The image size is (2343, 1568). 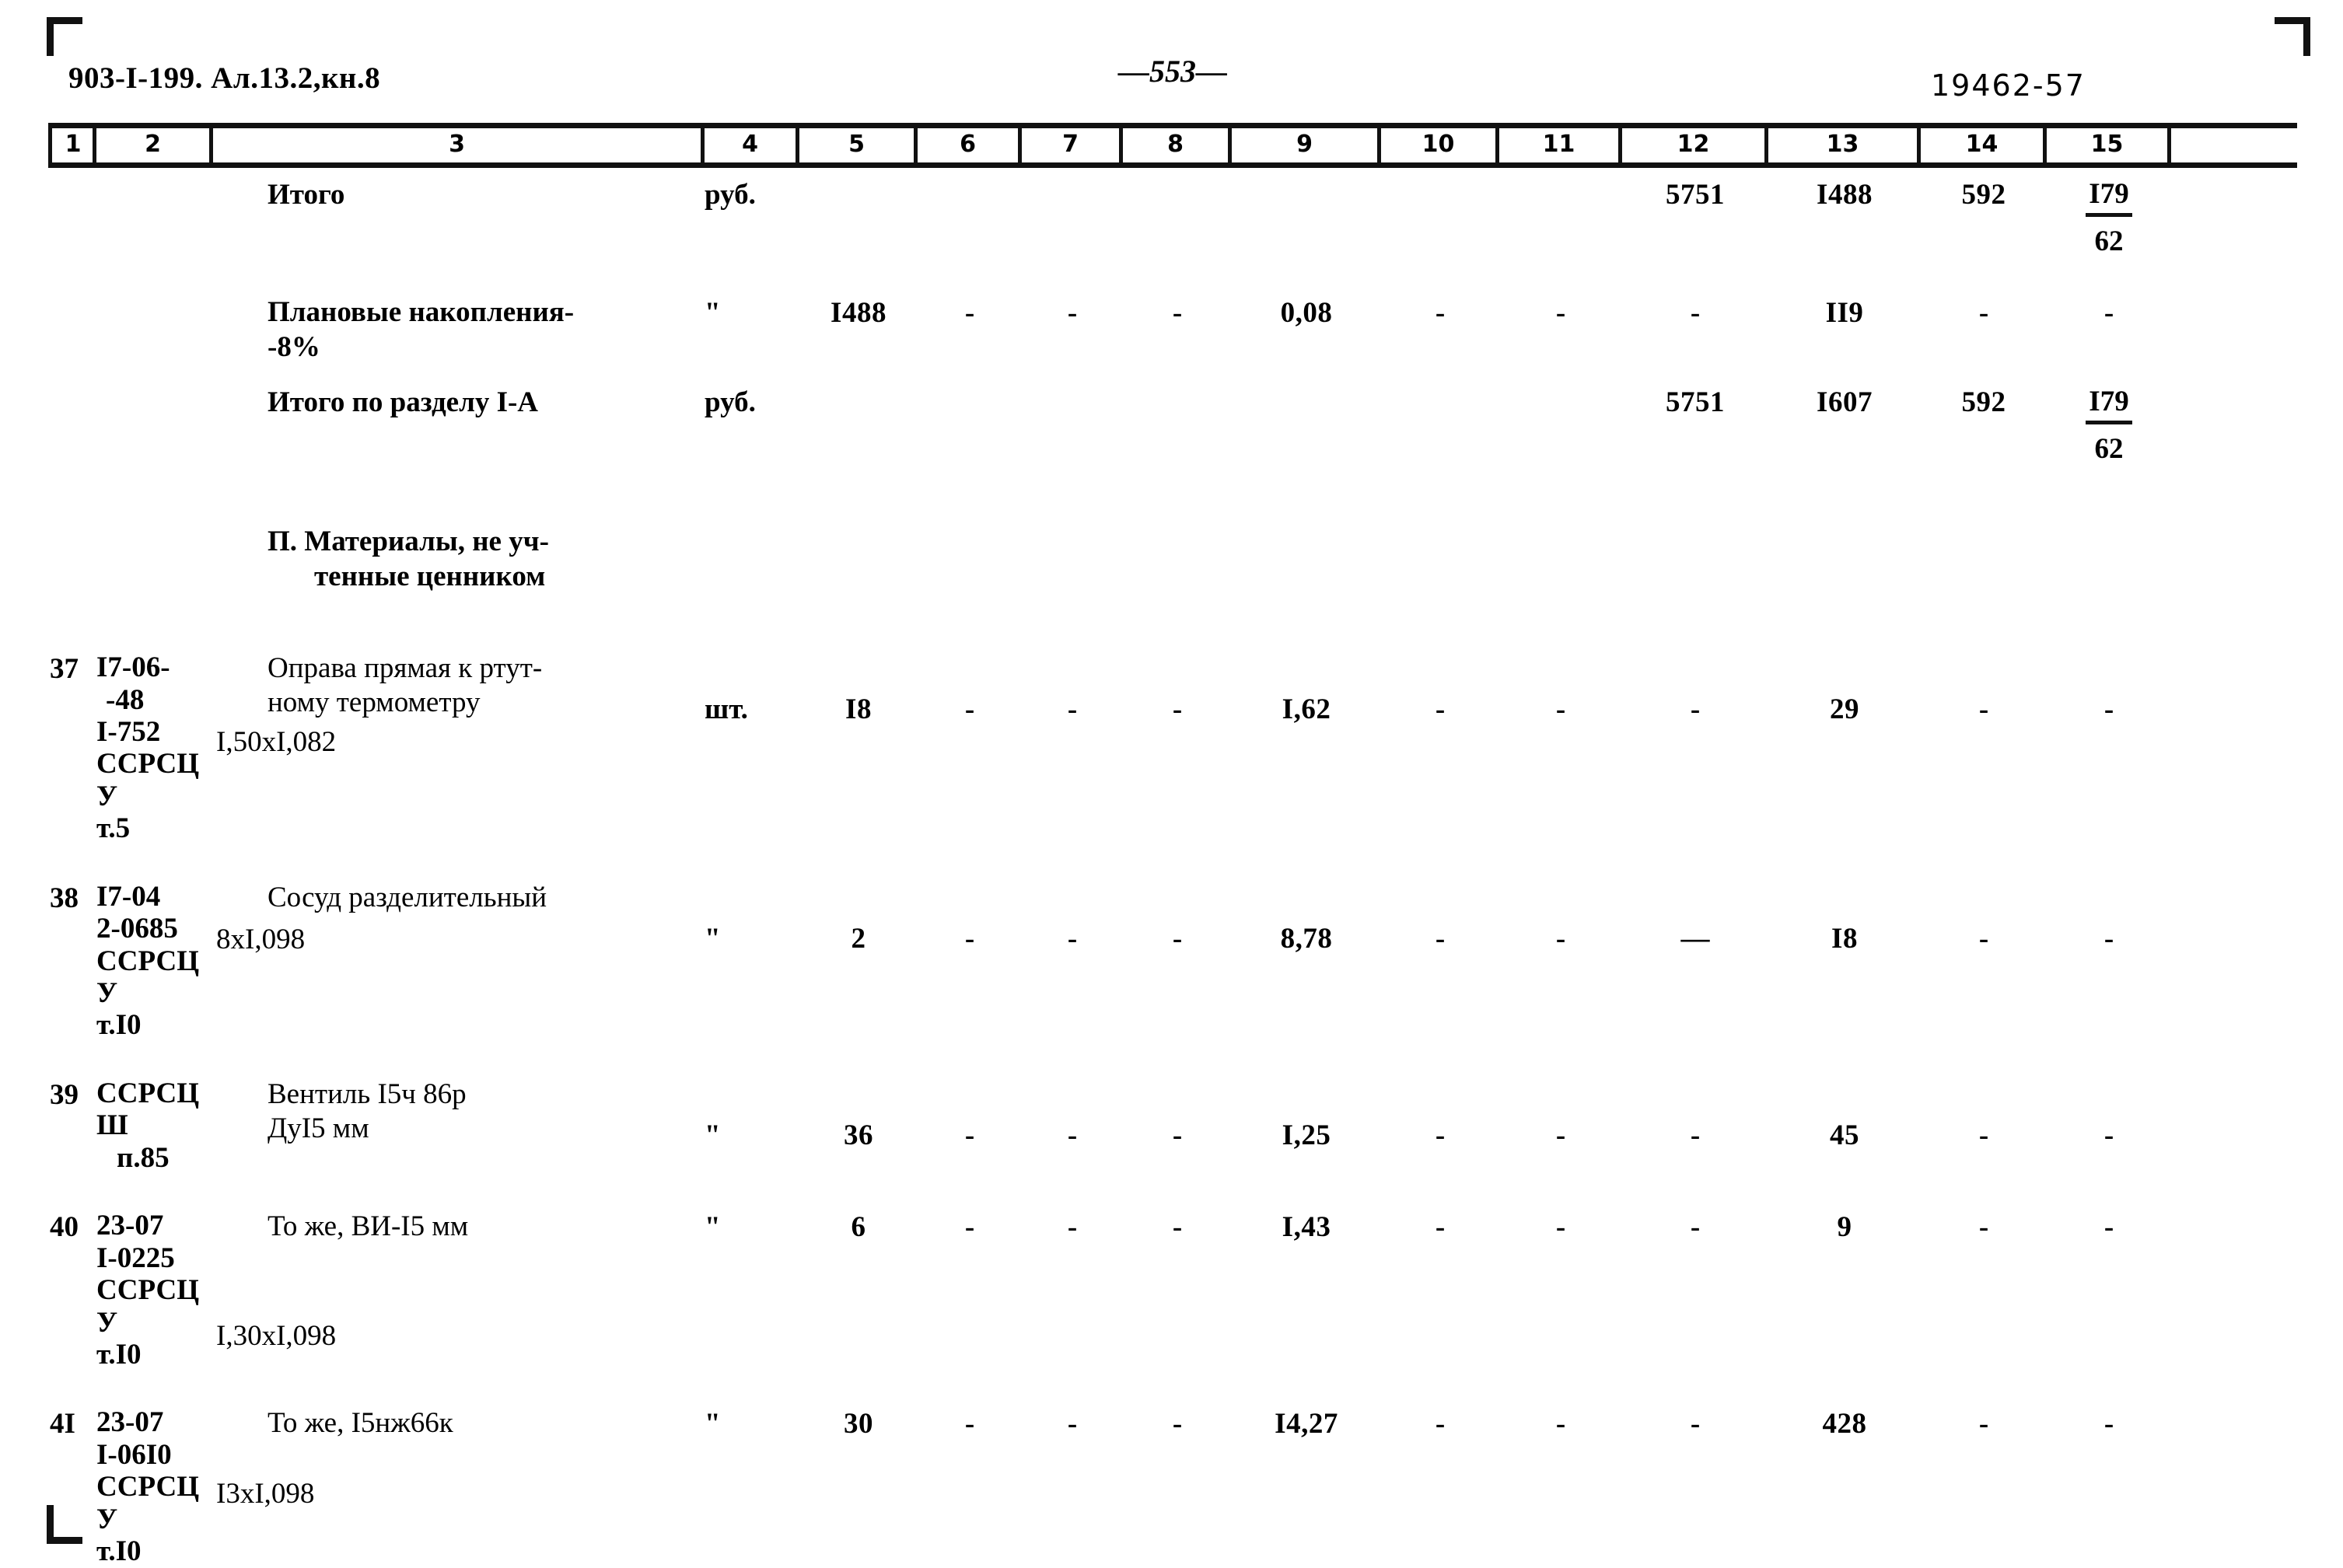 I want to click on row-code-line1: ССРСЦ Ш, so click(x=148, y=1109).